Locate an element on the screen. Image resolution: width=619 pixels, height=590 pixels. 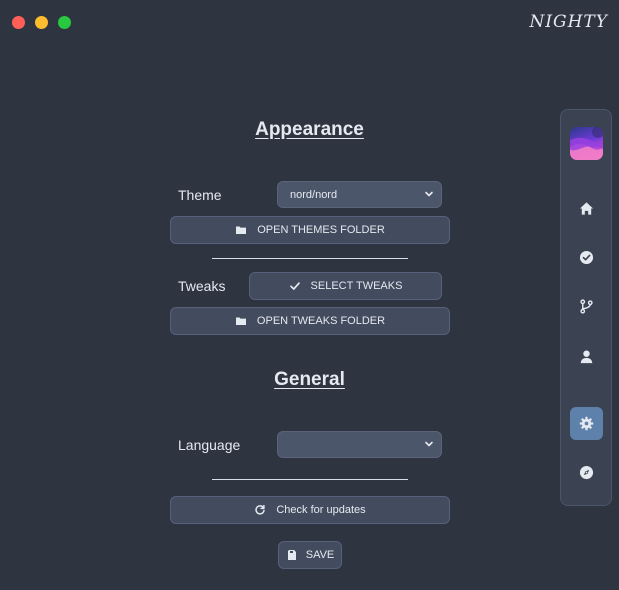
tweaks-label: Tweaks is located at coordinates (202, 286).